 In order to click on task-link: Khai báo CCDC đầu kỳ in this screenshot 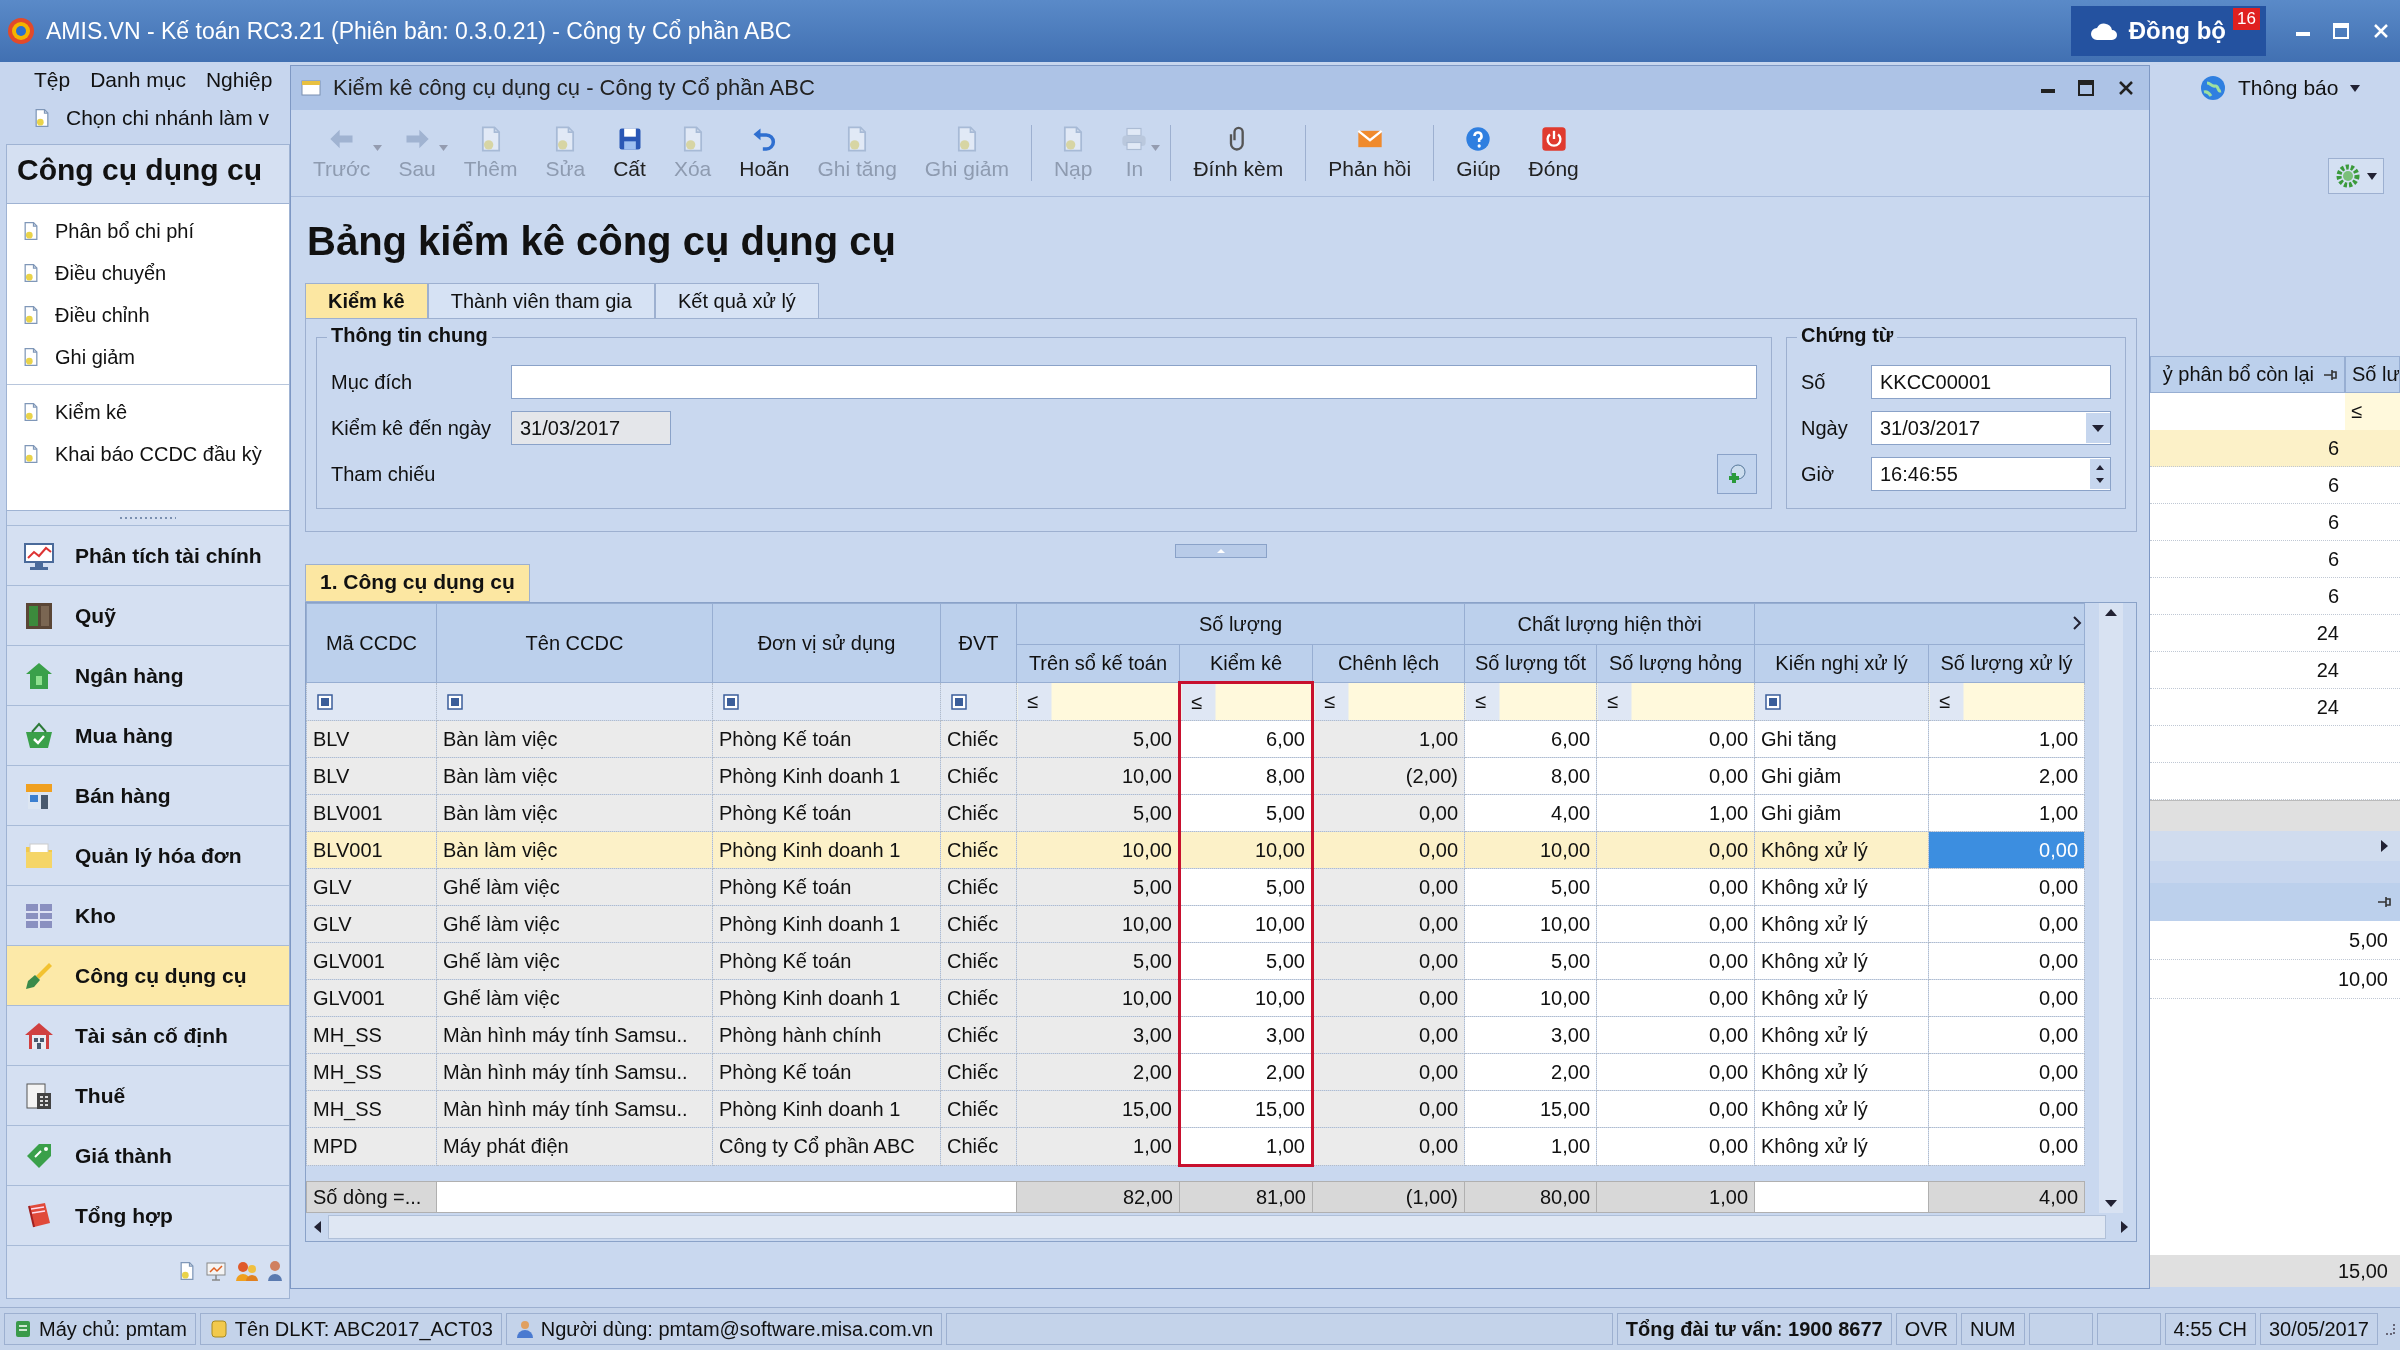, I will do `click(148, 454)`.